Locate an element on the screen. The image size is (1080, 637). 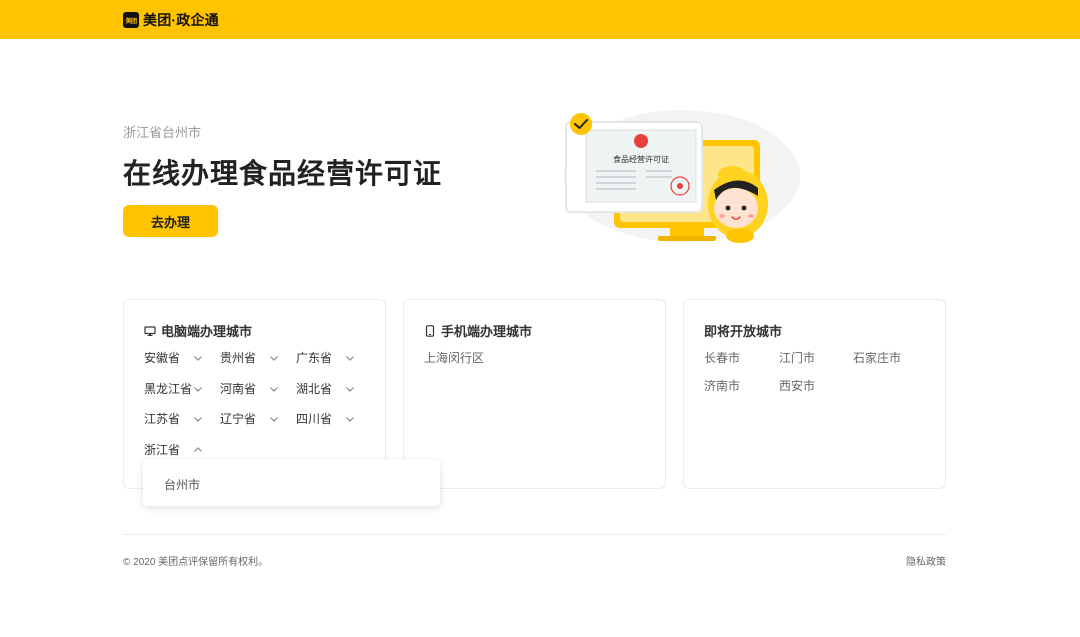
province-guangdong: 广东省 is located at coordinates (325, 357).